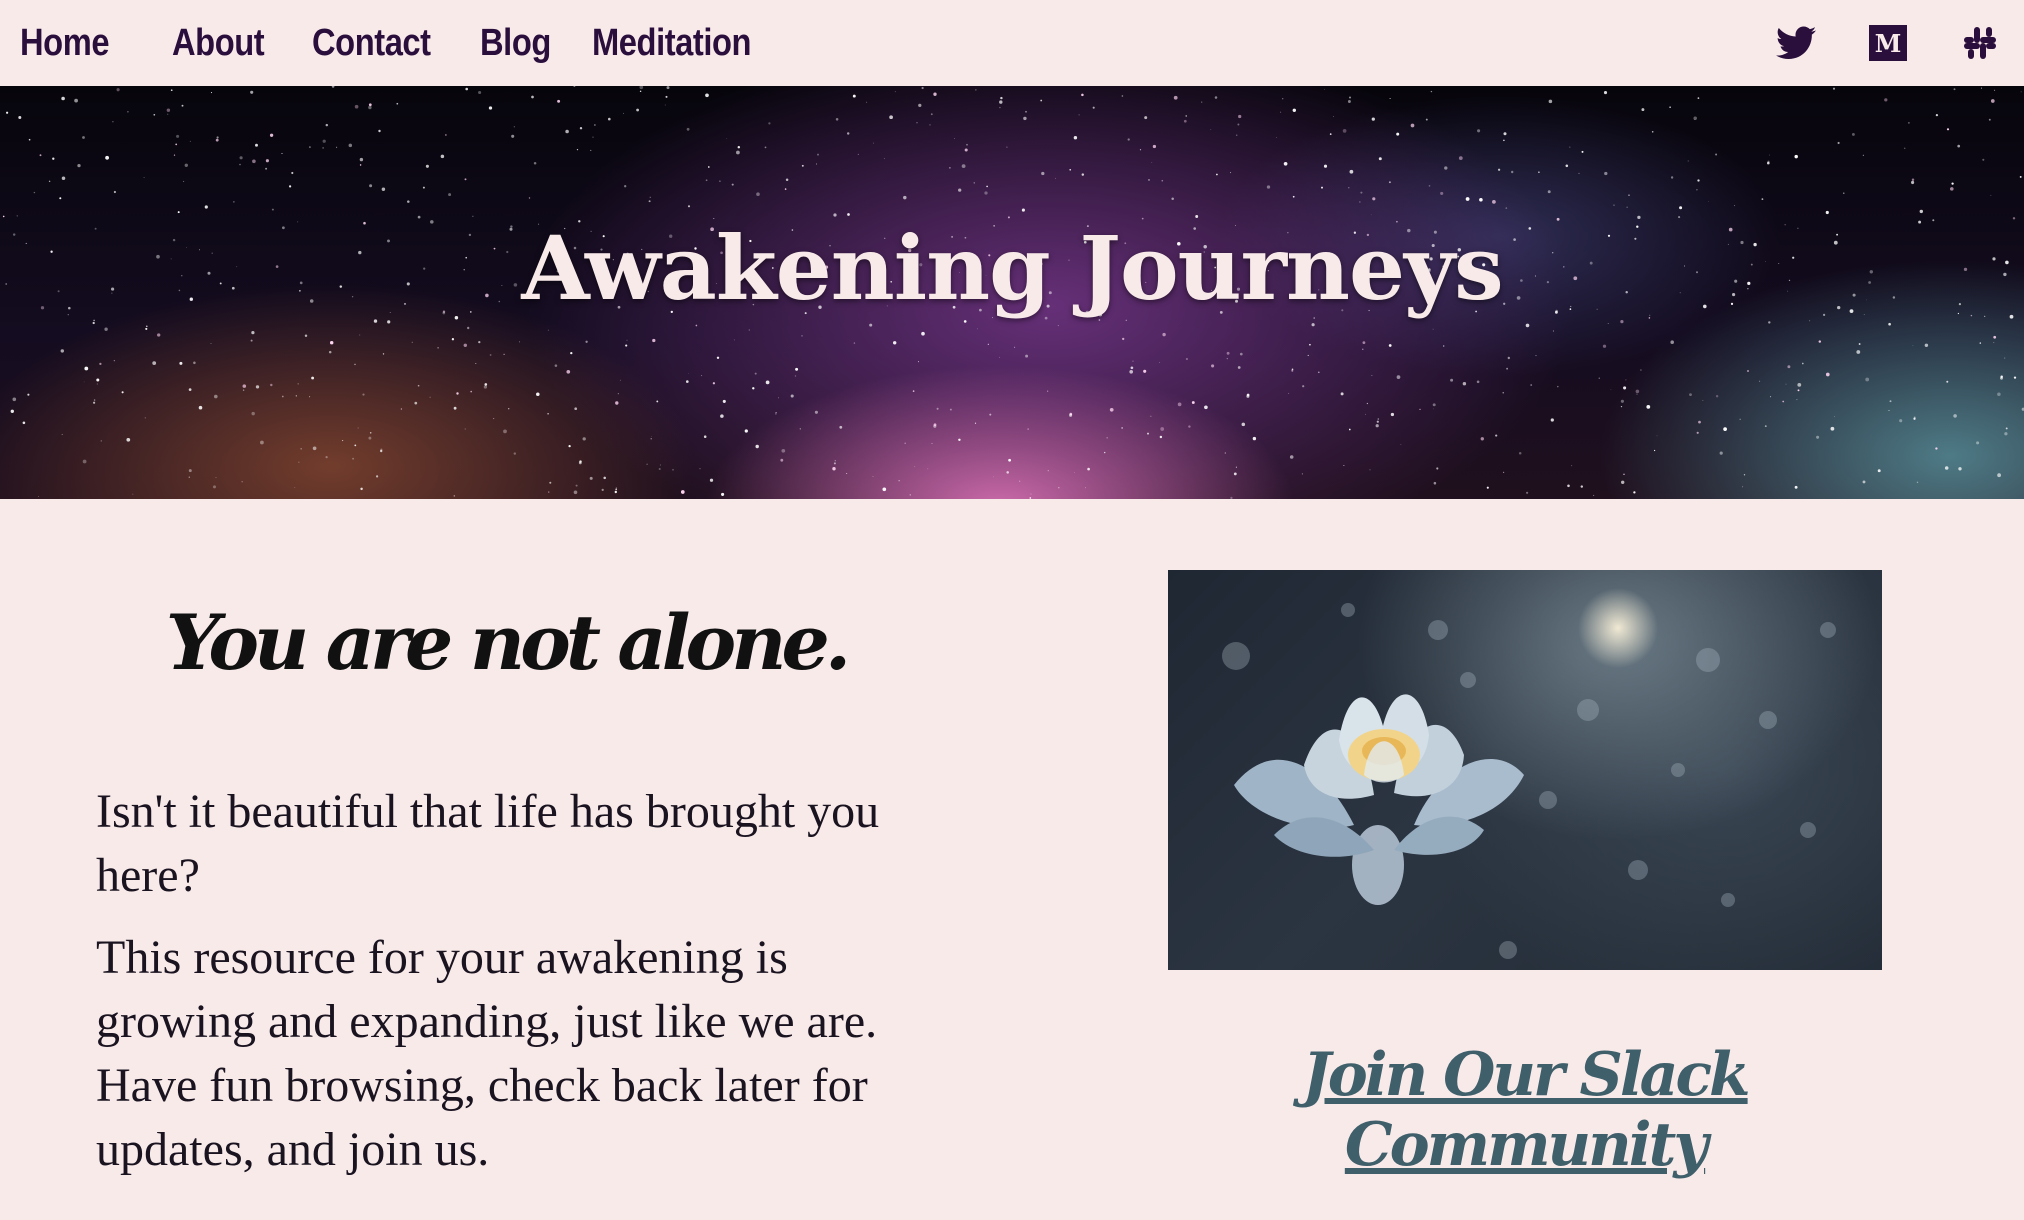 This screenshot has width=2024, height=1220. Describe the element at coordinates (1796, 43) in the screenshot. I see `twitter-icon` at that location.